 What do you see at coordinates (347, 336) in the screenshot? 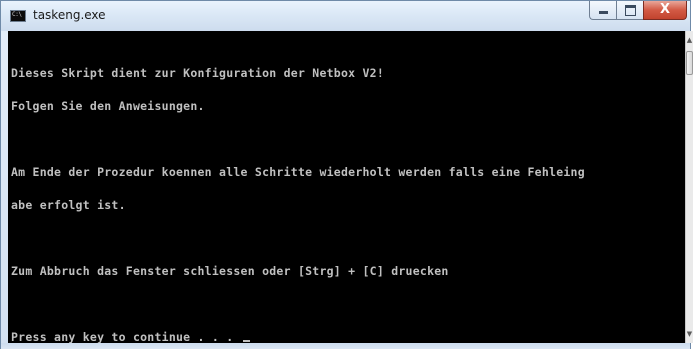
I see `console-prompt-line: Press any key to continue . . .` at bounding box center [347, 336].